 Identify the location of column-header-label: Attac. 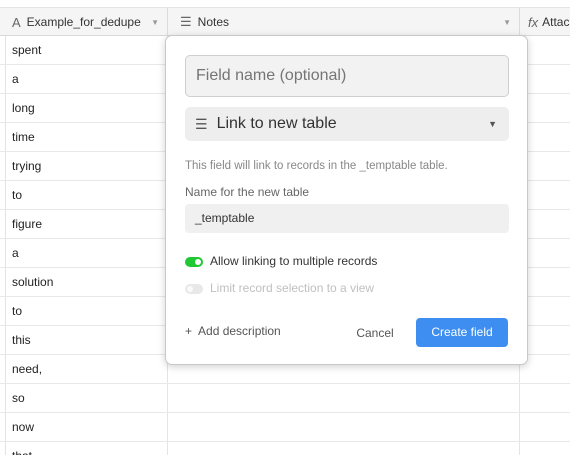
(556, 22).